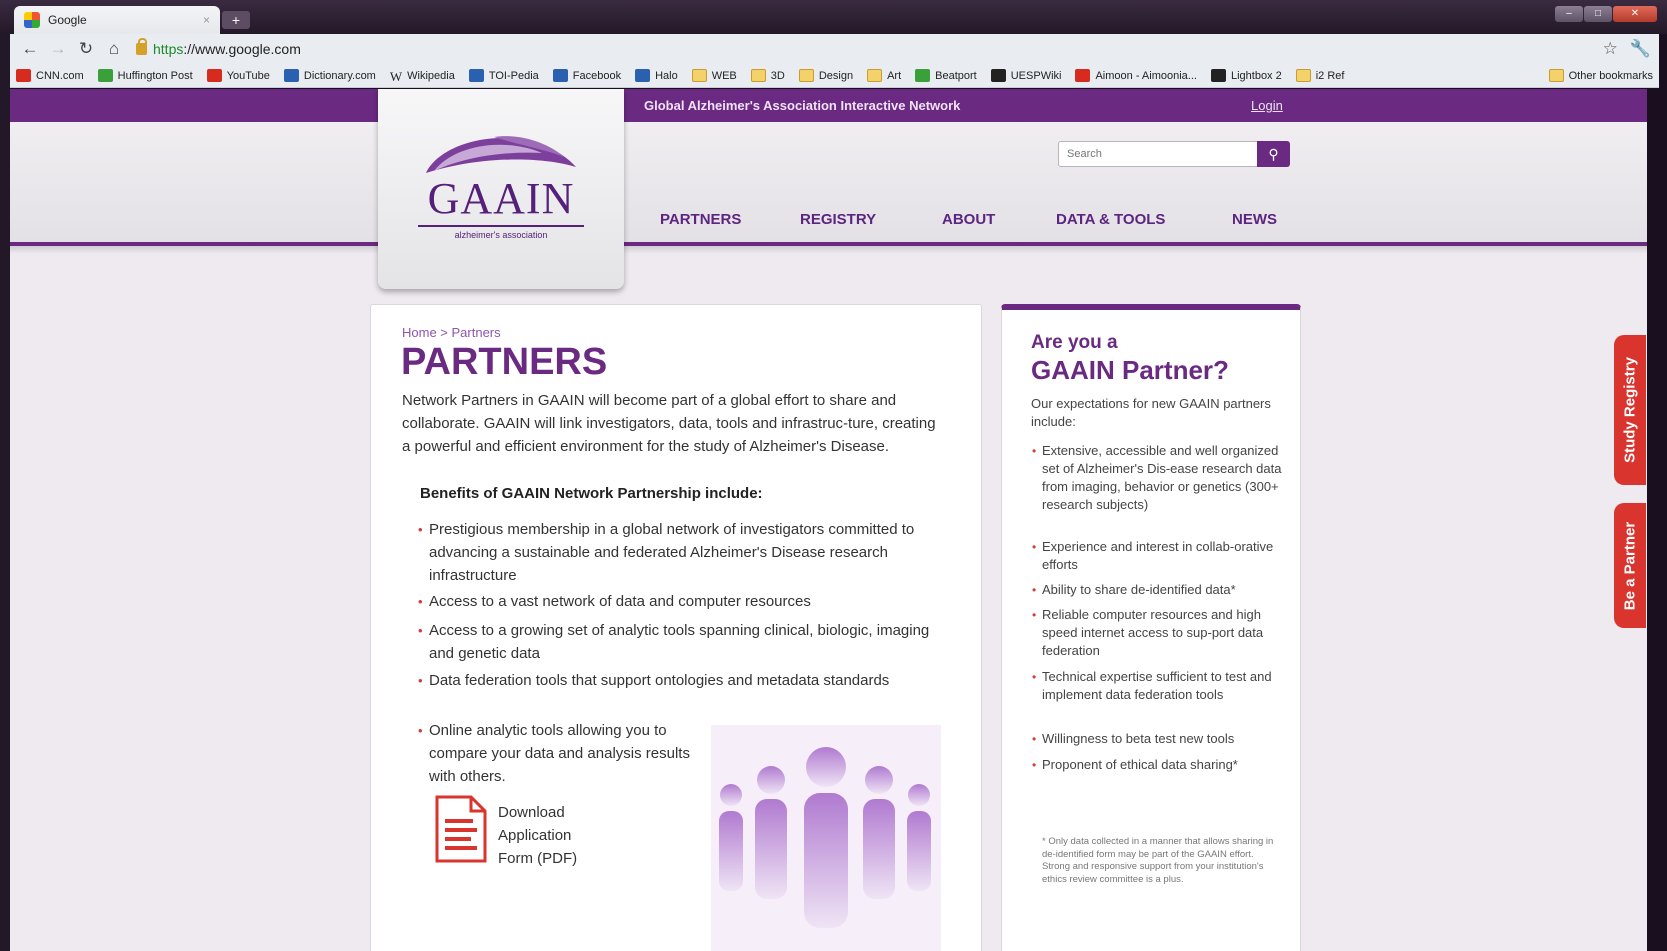 This screenshot has width=1667, height=951. I want to click on nav-news: NEWS, so click(1254, 219).